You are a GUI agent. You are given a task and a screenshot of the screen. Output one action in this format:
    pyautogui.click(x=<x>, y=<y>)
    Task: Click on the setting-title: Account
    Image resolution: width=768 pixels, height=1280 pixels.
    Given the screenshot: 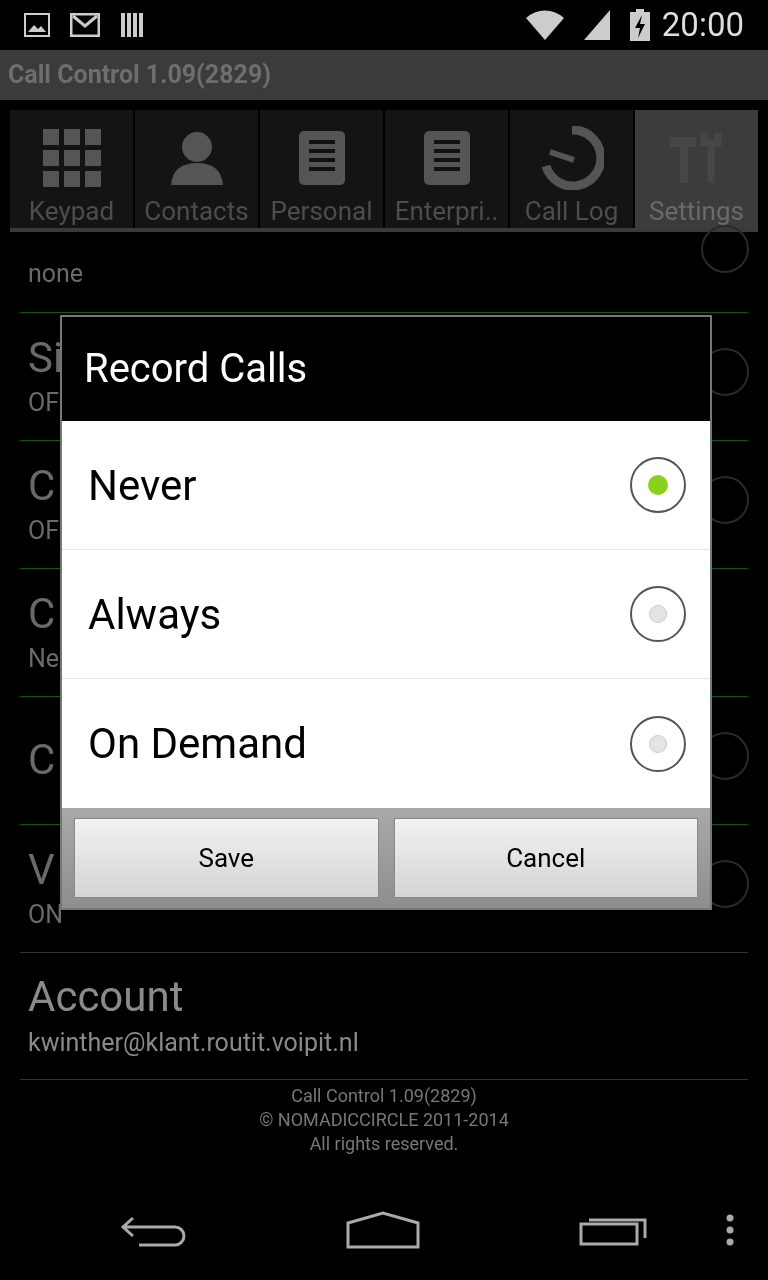 What is the action you would take?
    pyautogui.click(x=106, y=997)
    